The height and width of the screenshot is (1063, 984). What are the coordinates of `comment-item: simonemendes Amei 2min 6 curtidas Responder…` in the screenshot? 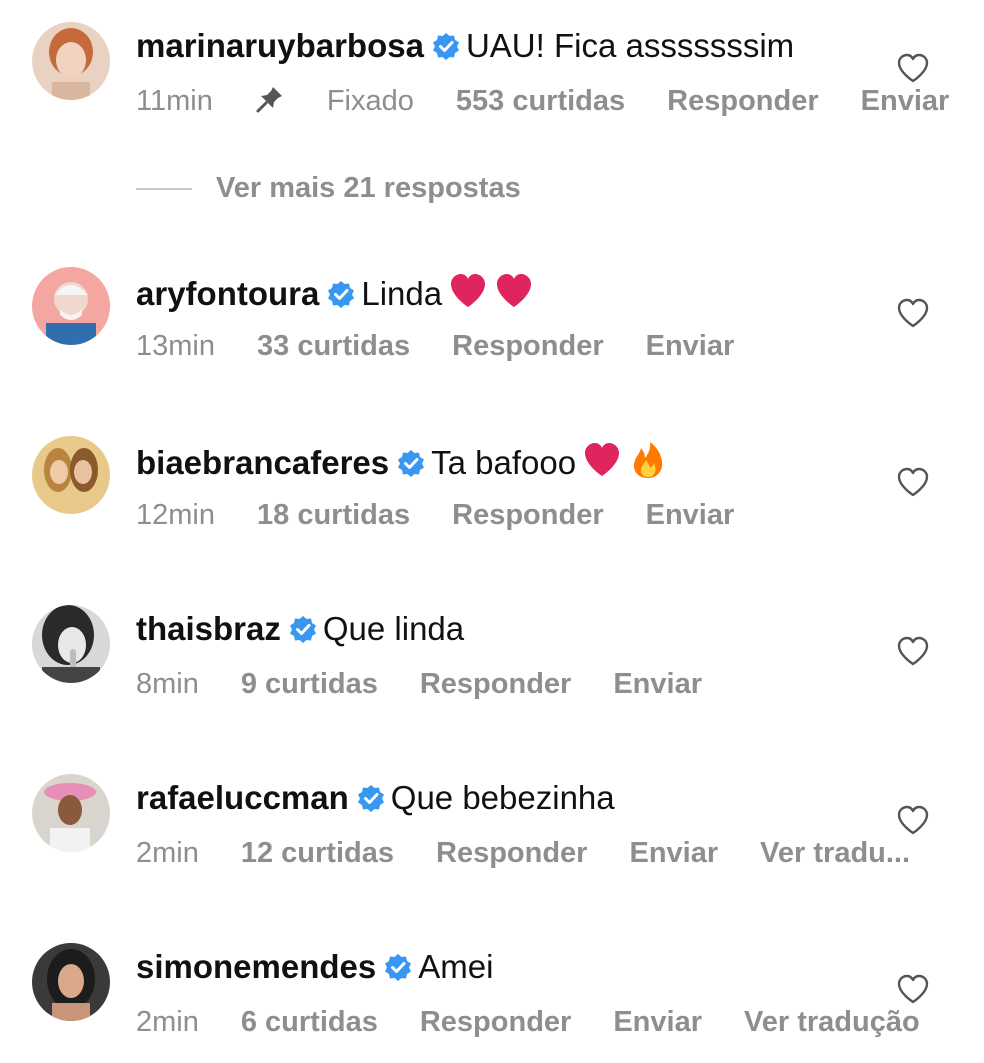 It's located at (492, 1003).